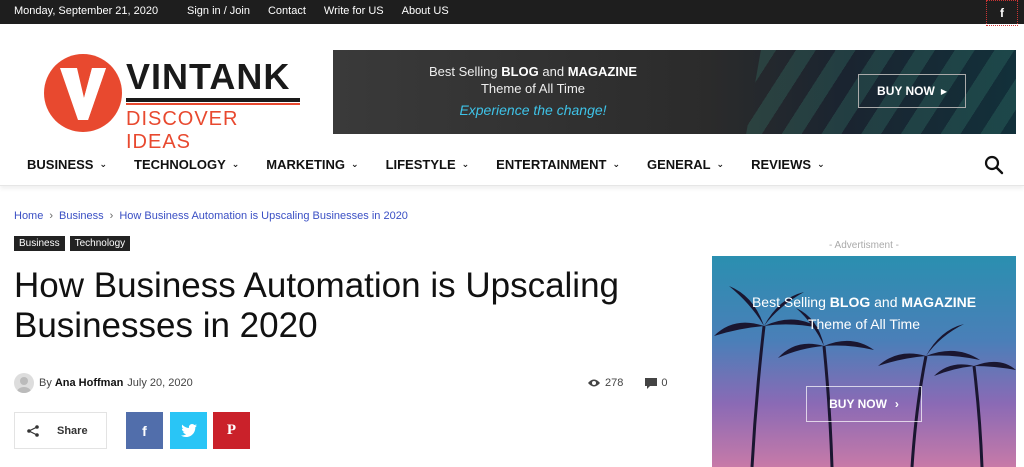 Image resolution: width=1024 pixels, height=467 pixels. I want to click on title-line-2: Businesses in 2020, so click(166, 325).